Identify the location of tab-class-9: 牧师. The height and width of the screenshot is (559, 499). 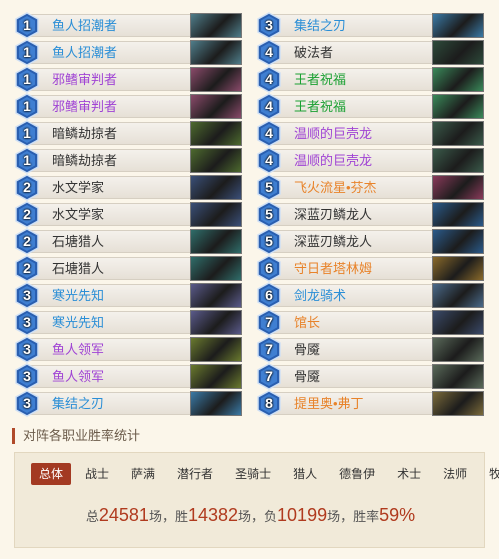
(490, 474).